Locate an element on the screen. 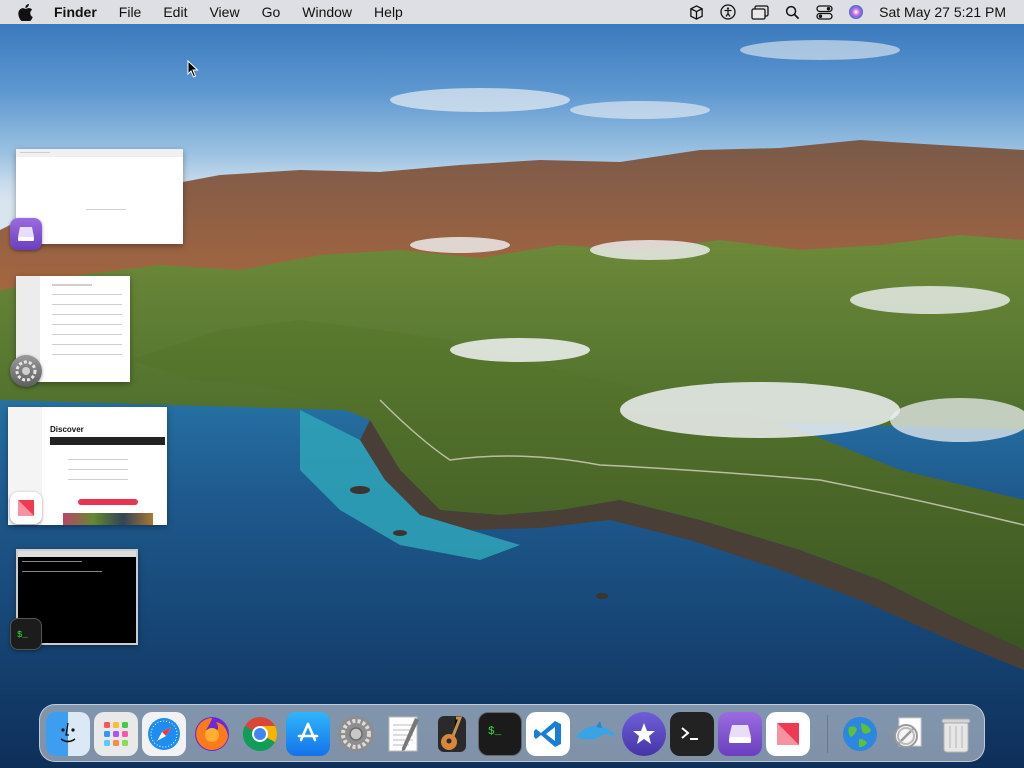 Image resolution: width=1024 pixels, height=768 pixels. chrome-icon is located at coordinates (260, 734).